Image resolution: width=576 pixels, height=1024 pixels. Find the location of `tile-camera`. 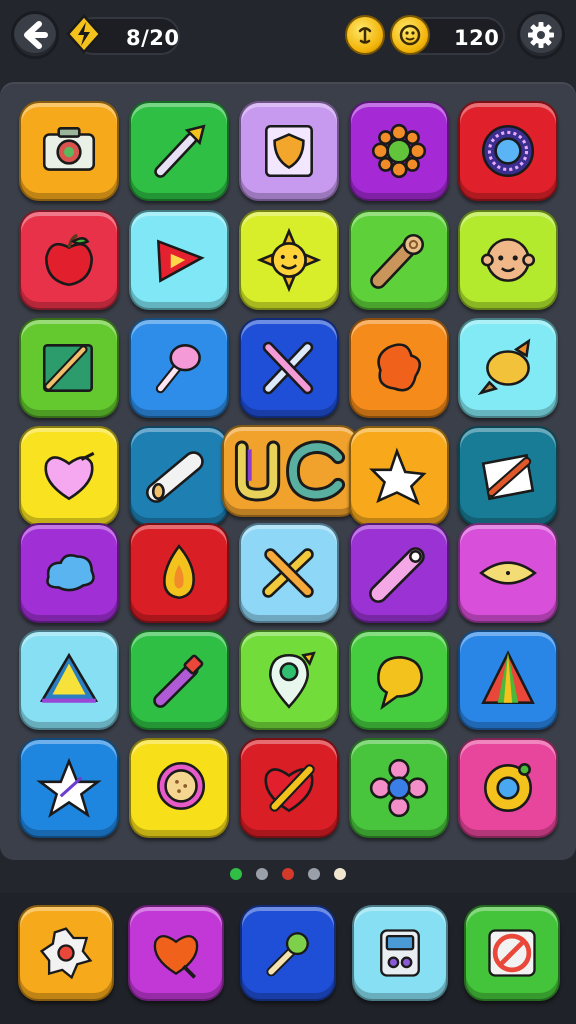

tile-camera is located at coordinates (69, 151).